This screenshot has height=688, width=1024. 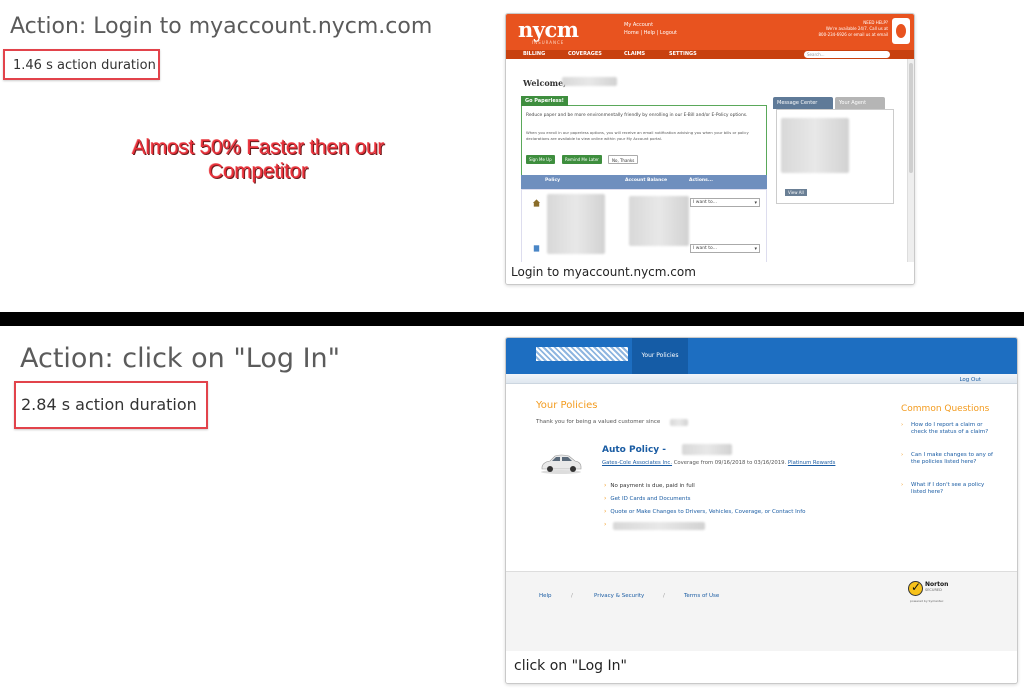 What do you see at coordinates (730, 463) in the screenshot?
I see `coverage-dates: Coverage from 09/16/2018 to 03/16/2019.` at bounding box center [730, 463].